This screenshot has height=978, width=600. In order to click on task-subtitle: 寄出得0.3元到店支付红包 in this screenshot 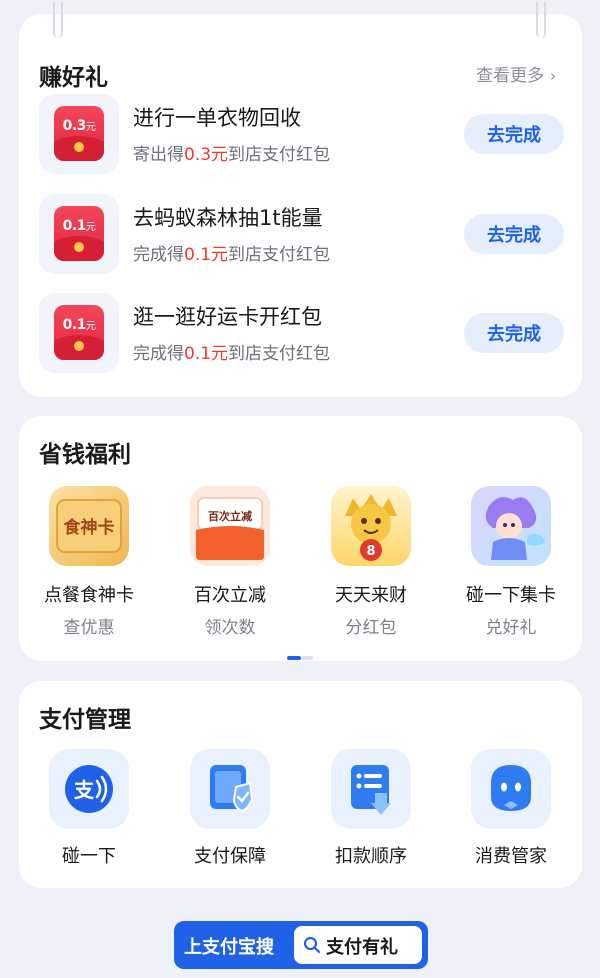, I will do `click(231, 152)`.